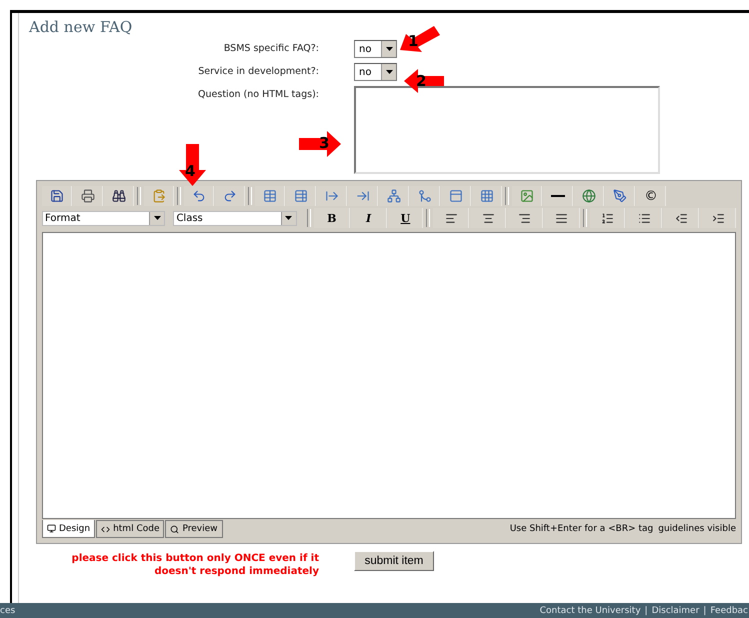 This screenshot has width=749, height=618. I want to click on binoculars-button, so click(119, 196).